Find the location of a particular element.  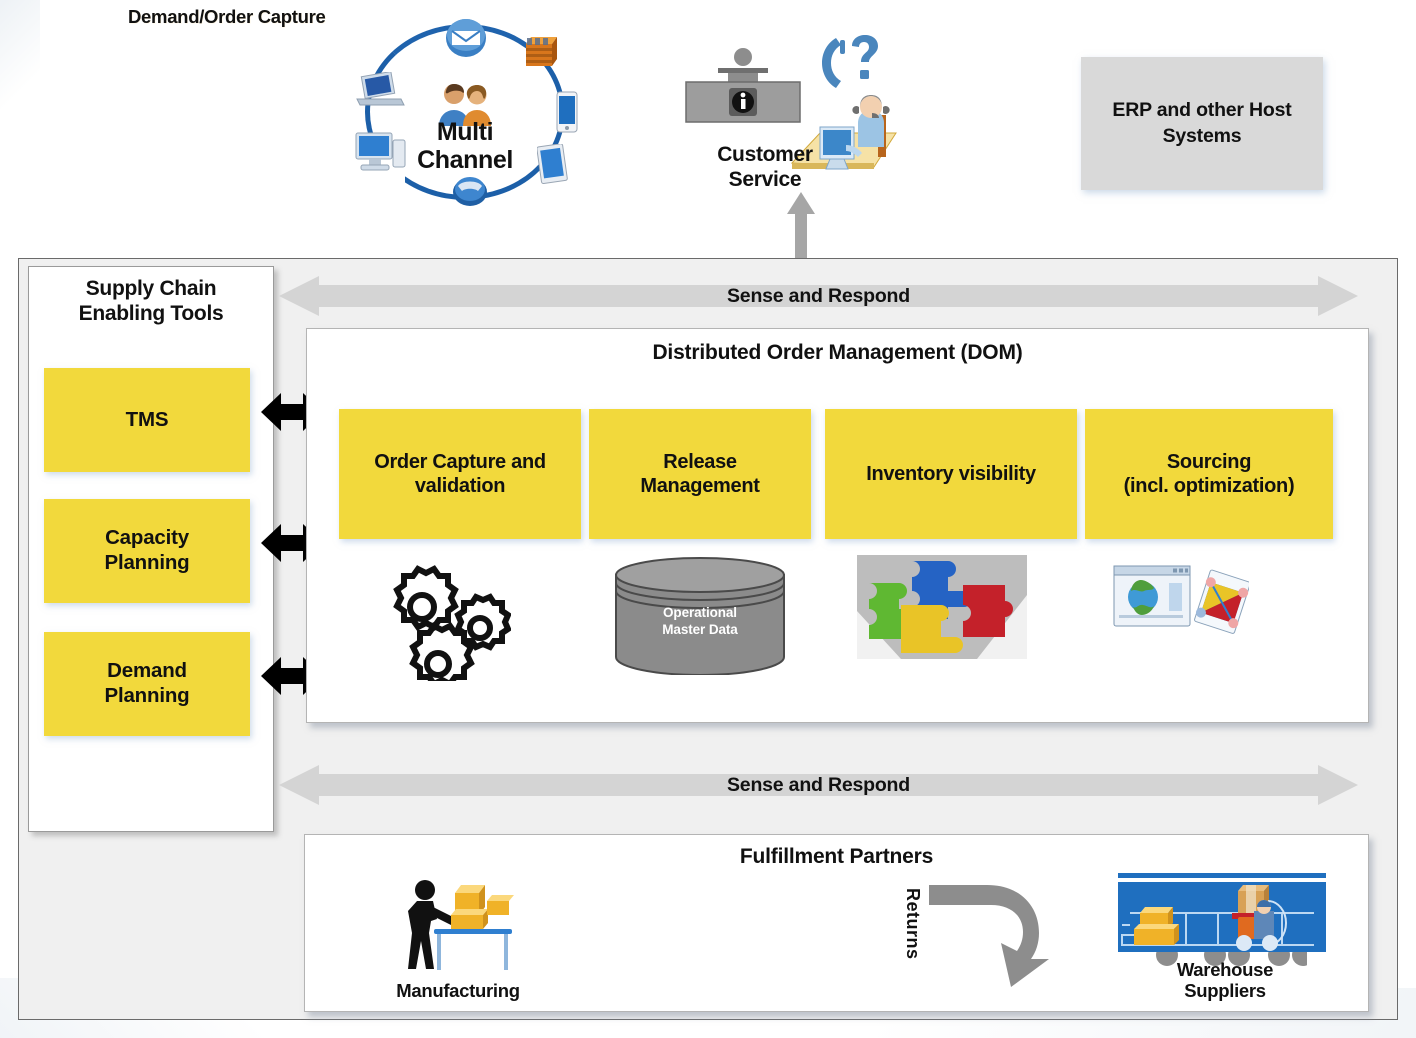

erp-and-host-systems-box: ERP and other Host Systems is located at coordinates (1202, 123).